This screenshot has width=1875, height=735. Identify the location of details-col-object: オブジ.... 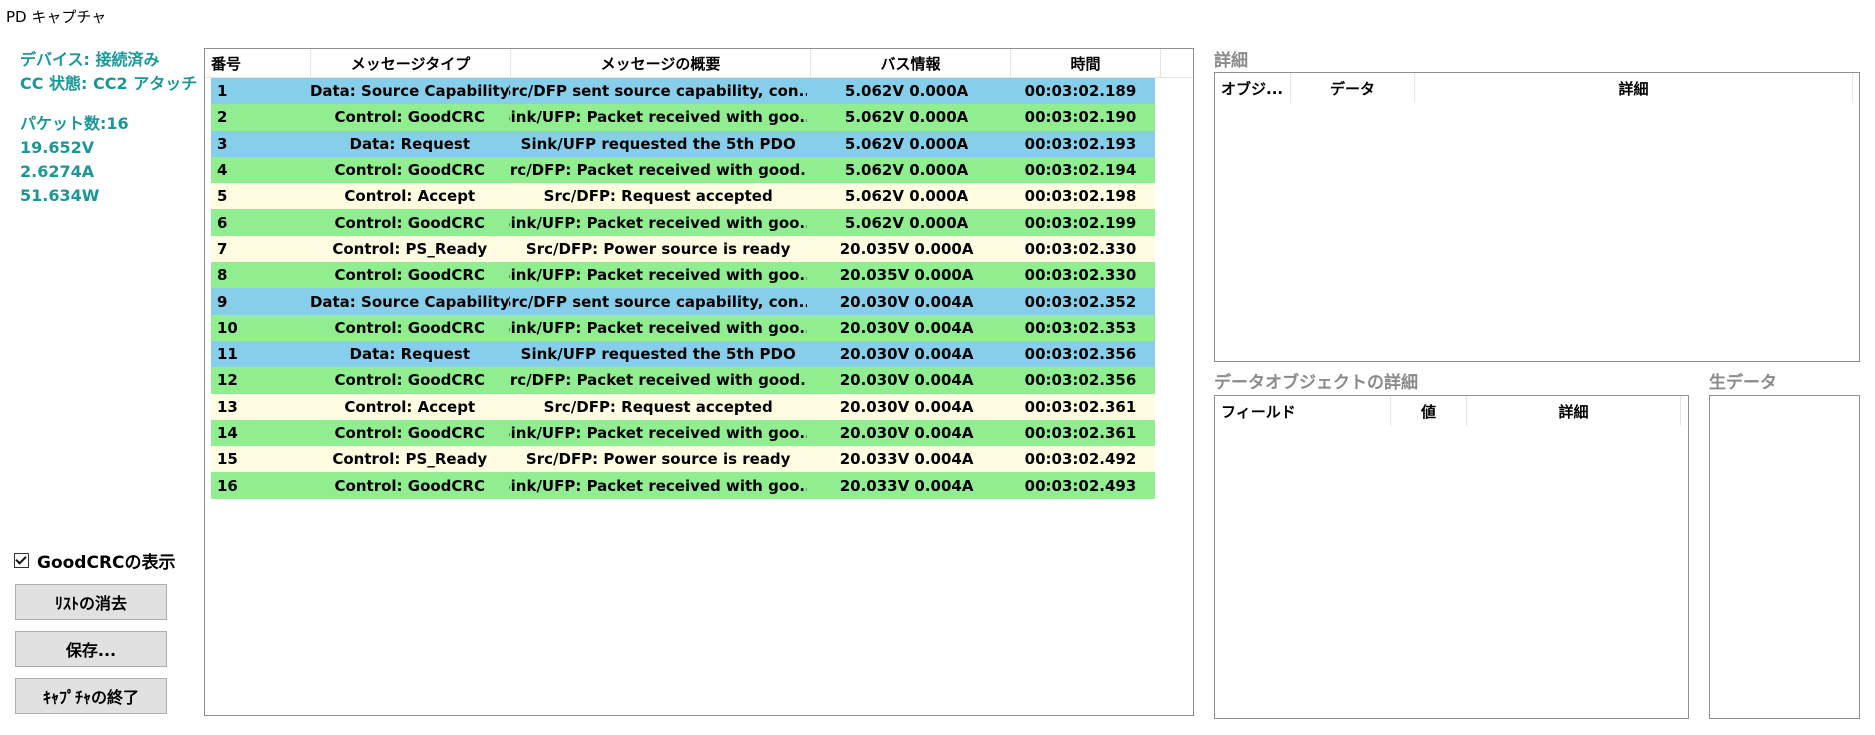
(1253, 88).